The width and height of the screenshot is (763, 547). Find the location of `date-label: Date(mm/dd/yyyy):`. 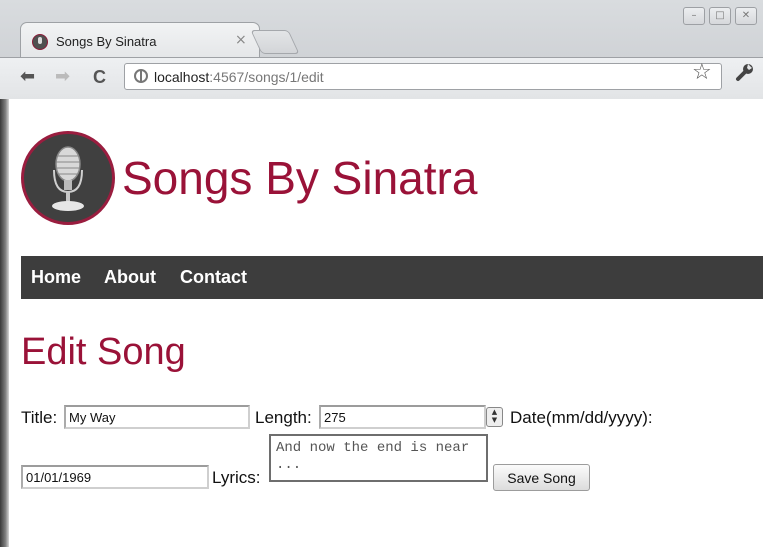

date-label: Date(mm/dd/yyyy): is located at coordinates (581, 417).